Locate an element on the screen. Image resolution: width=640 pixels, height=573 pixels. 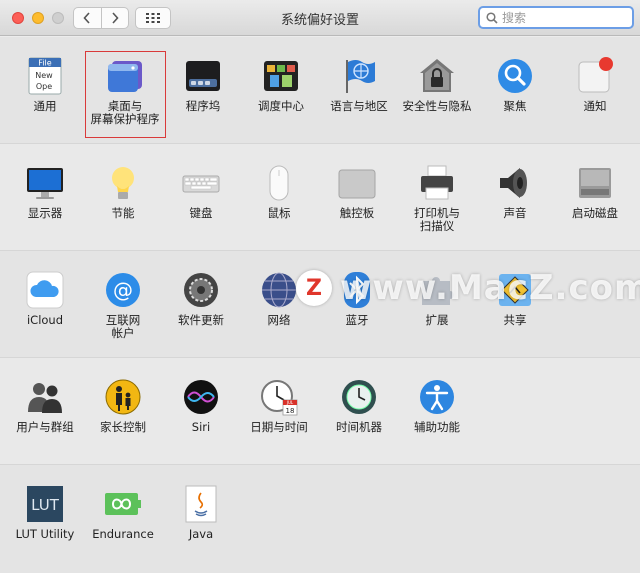
pane-date-time: JUL 18 日期与时间 is located at coordinates (279, 411).